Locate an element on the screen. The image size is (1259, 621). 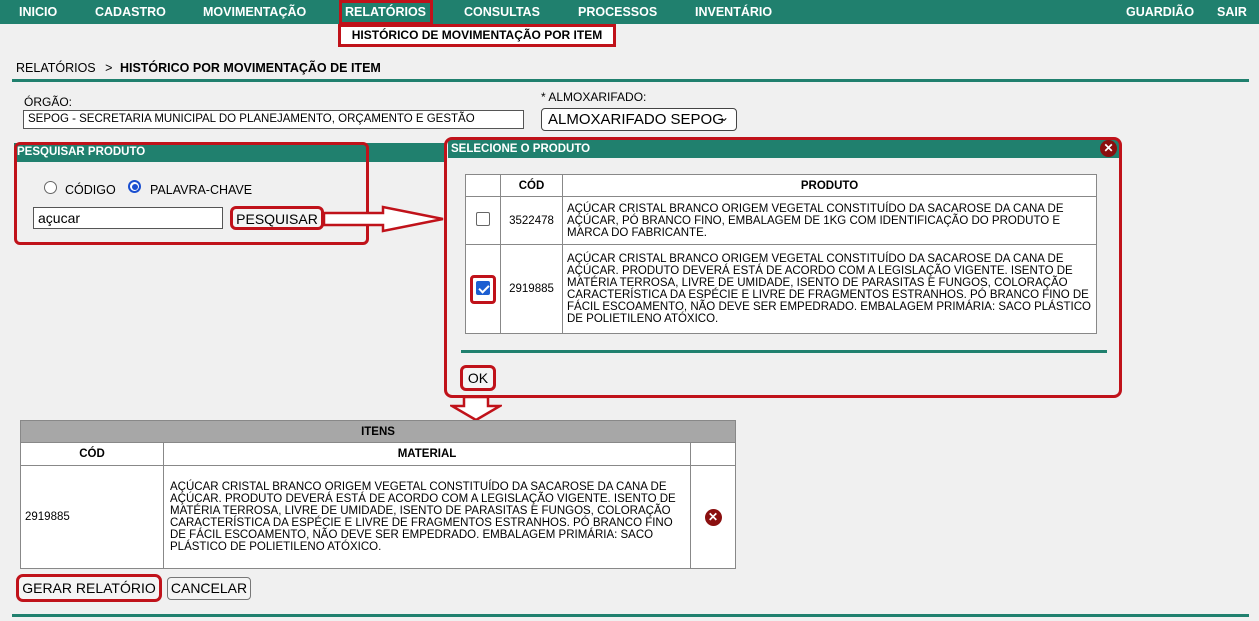
radio-codigo is located at coordinates (50, 187).